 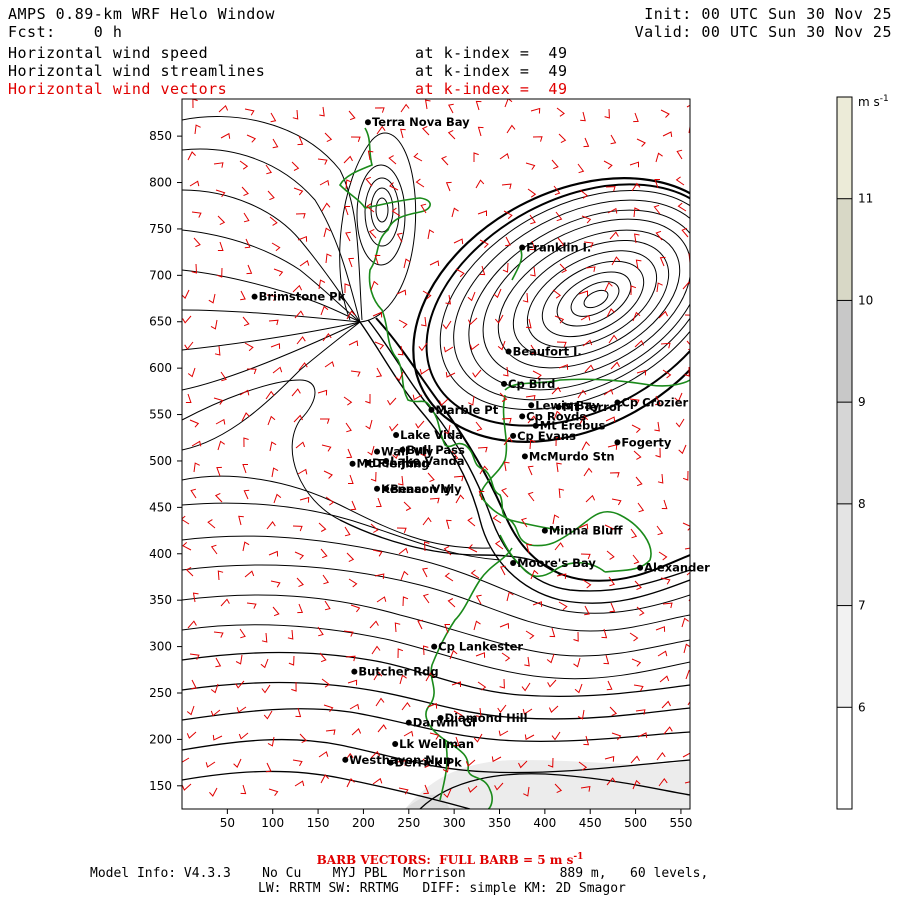 I want to click on x-tick-label: 350, so click(x=499, y=823).